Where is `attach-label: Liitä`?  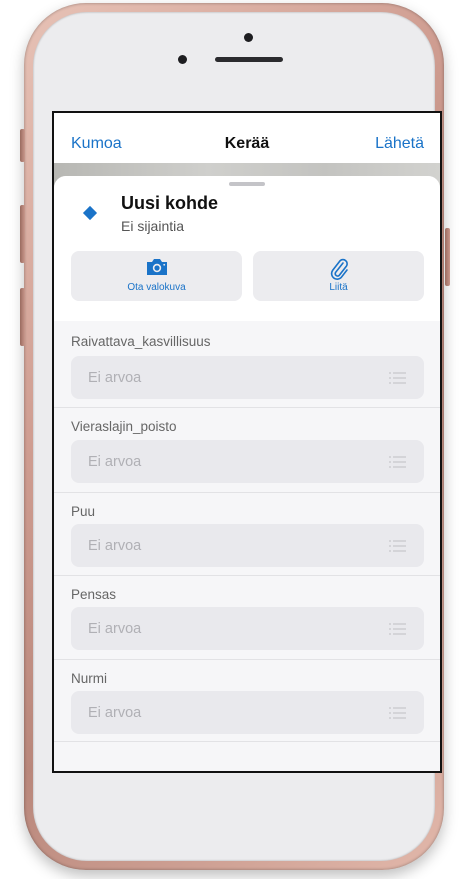
attach-label: Liitä is located at coordinates (338, 287).